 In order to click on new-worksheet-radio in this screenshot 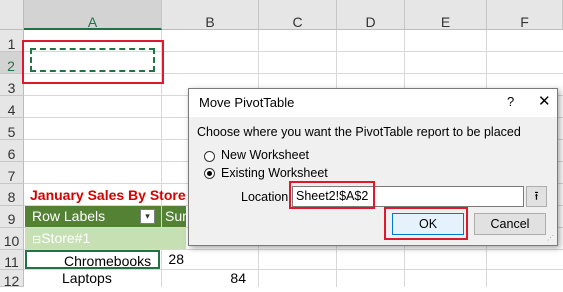, I will do `click(209, 156)`.